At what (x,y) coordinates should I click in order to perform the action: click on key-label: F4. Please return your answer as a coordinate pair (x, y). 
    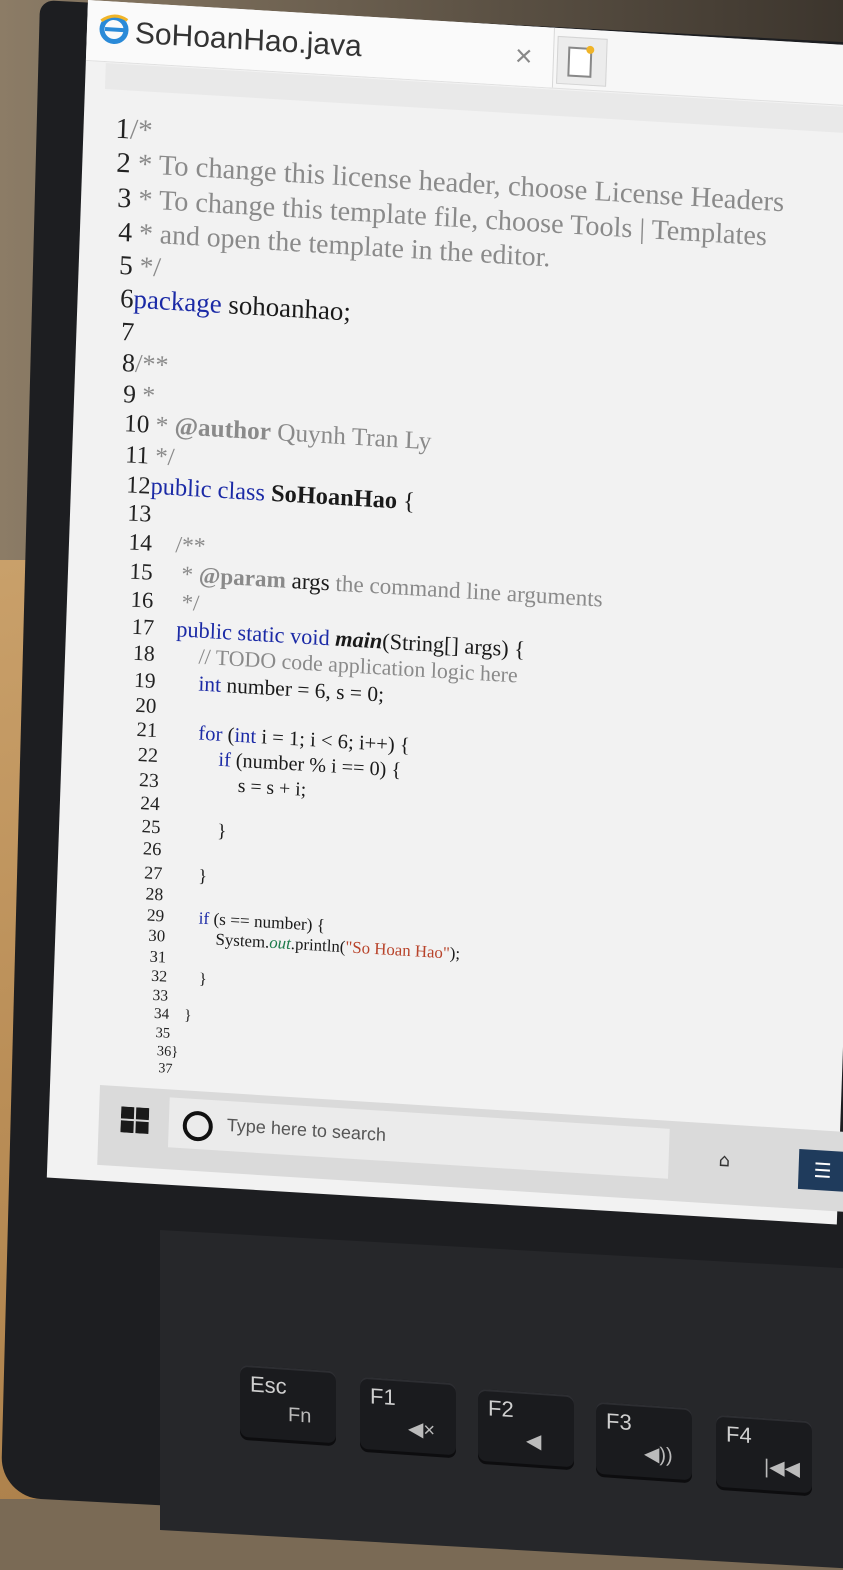
    Looking at the image, I should click on (739, 1435).